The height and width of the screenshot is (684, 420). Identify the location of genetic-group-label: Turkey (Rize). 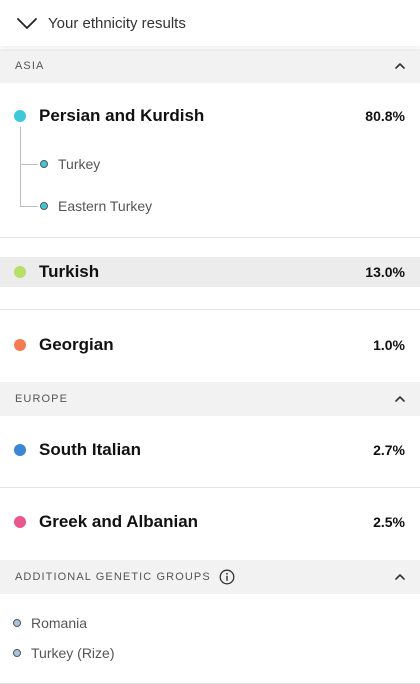
(73, 653).